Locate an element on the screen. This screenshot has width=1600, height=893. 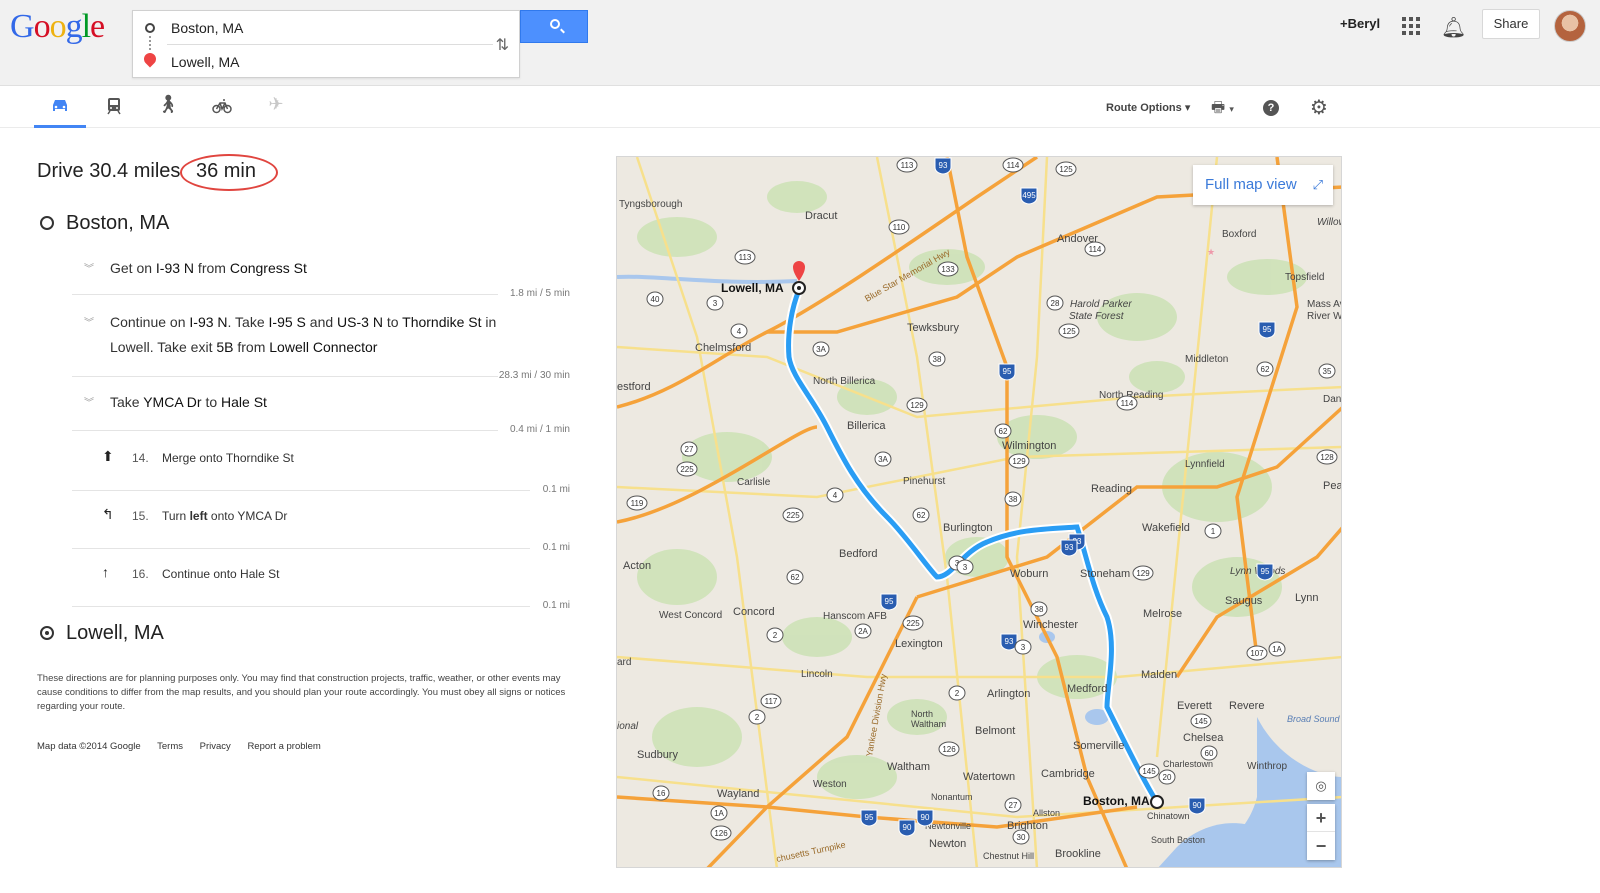
route-shield: 129 is located at coordinates (917, 405).